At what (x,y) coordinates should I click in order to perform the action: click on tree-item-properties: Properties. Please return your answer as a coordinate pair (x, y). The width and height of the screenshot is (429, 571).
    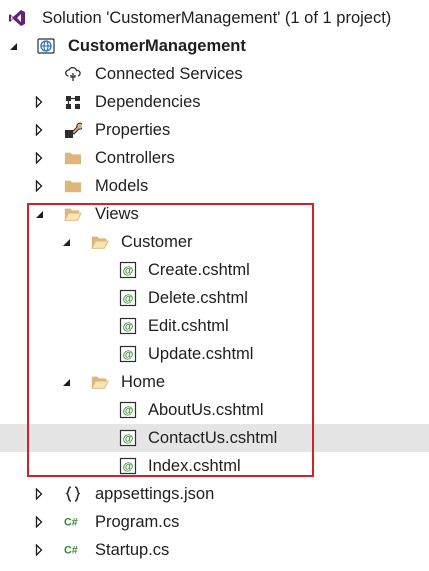
    Looking at the image, I should click on (214, 130).